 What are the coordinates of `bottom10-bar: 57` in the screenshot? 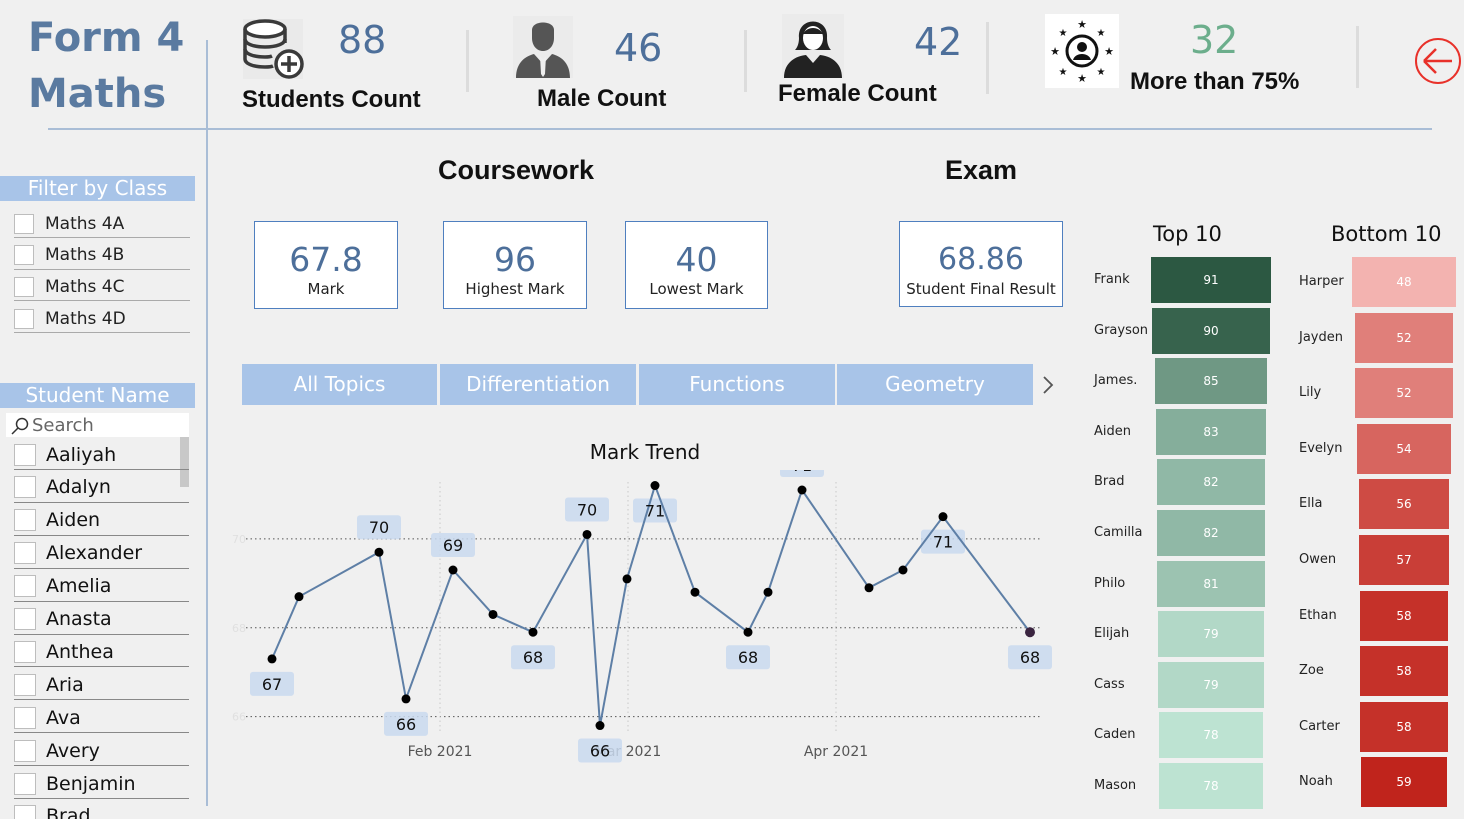 It's located at (1404, 560).